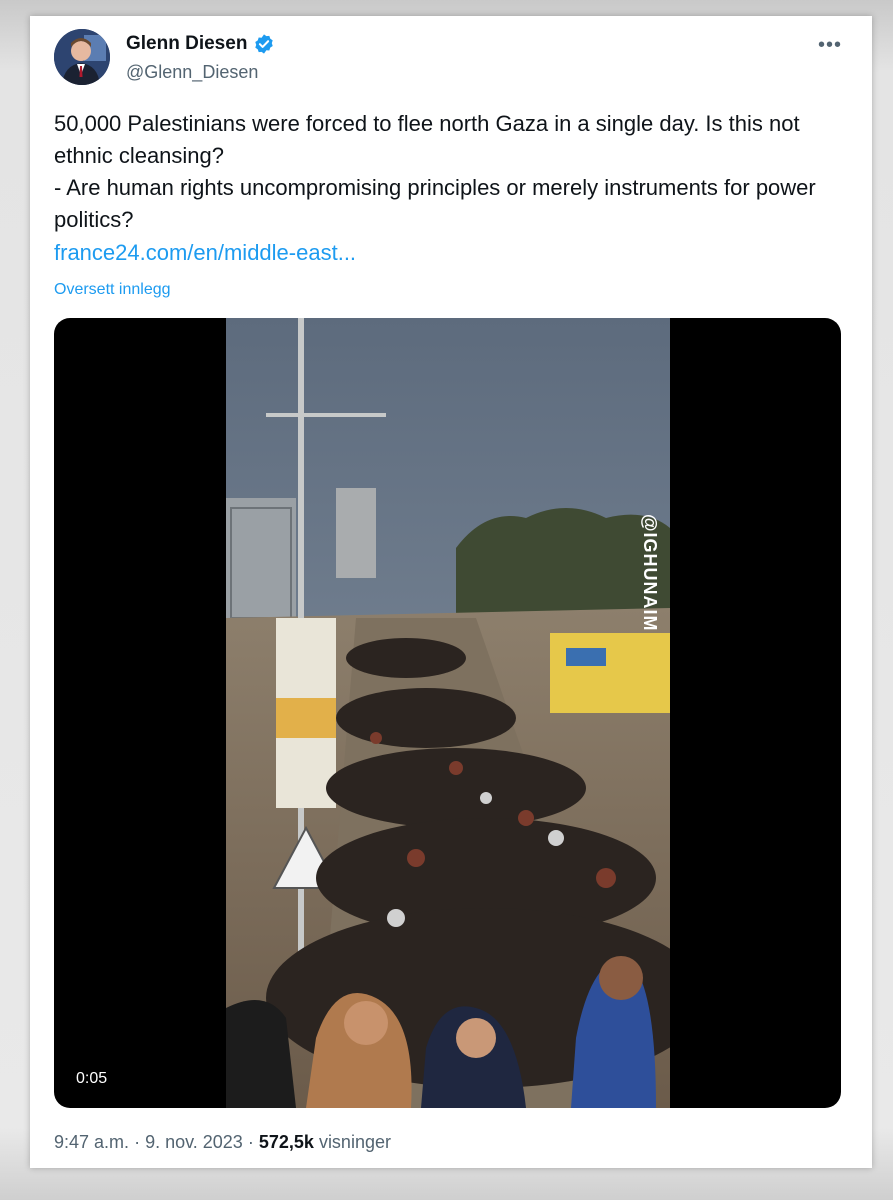  Describe the element at coordinates (112, 290) in the screenshot. I see `translate-post-link: Oversett innlegg` at that location.